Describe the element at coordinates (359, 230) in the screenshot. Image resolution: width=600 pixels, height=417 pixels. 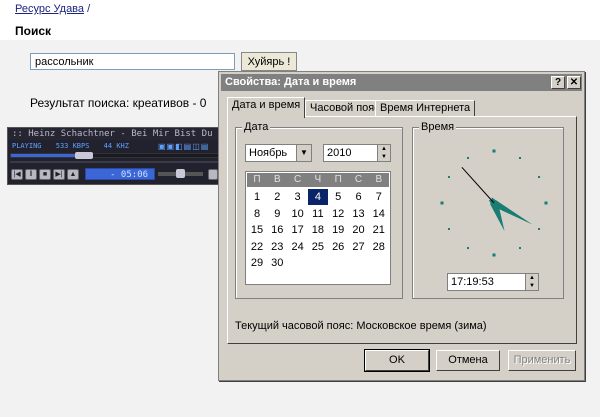
I see `calendar-day: 20` at that location.